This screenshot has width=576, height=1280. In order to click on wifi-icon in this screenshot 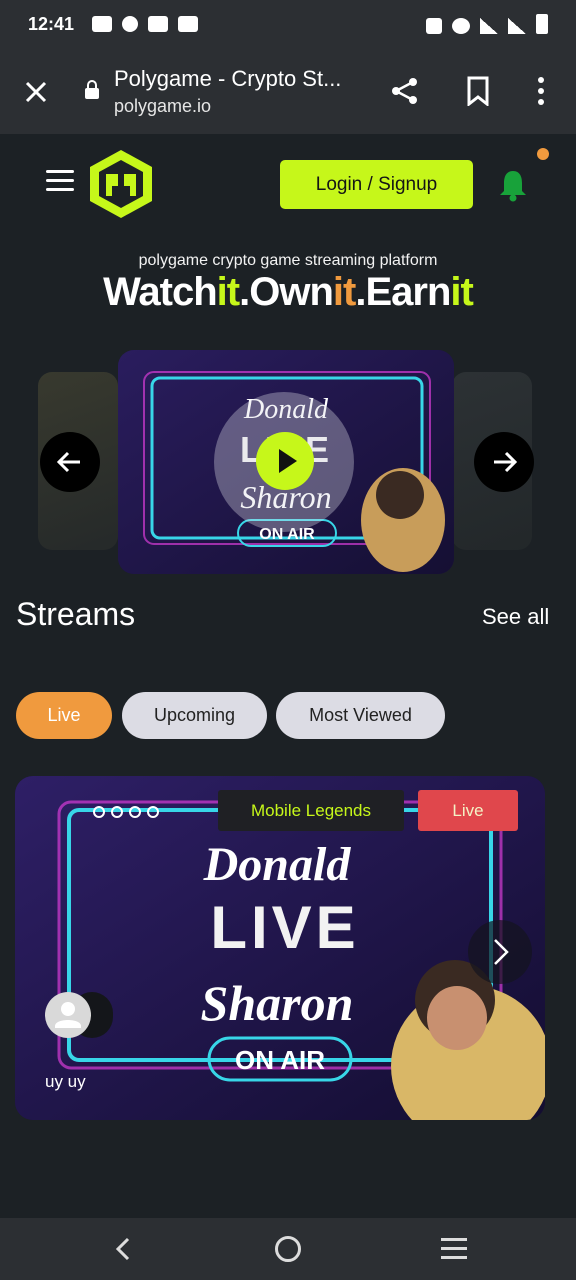, I will do `click(461, 26)`.